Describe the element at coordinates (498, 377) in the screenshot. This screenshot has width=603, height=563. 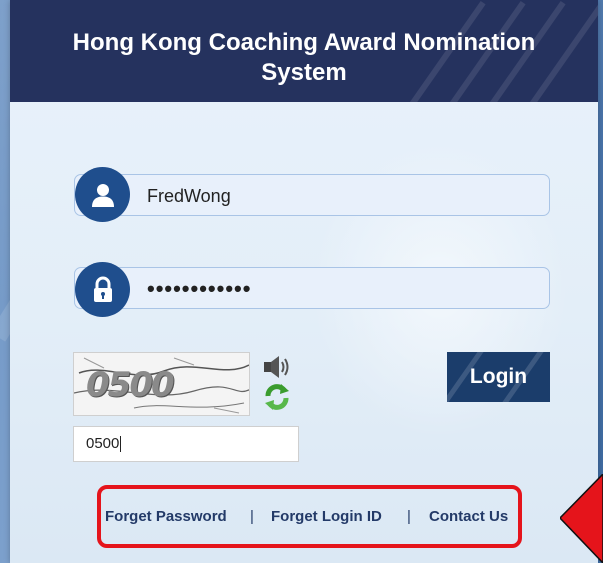
I see `login-button: Login` at that location.